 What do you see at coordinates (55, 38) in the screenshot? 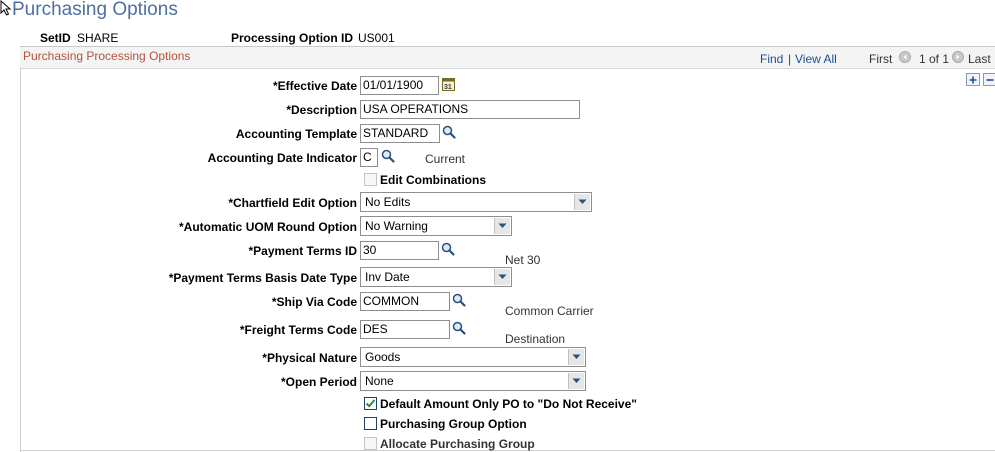
I see `setid-label: SetID` at bounding box center [55, 38].